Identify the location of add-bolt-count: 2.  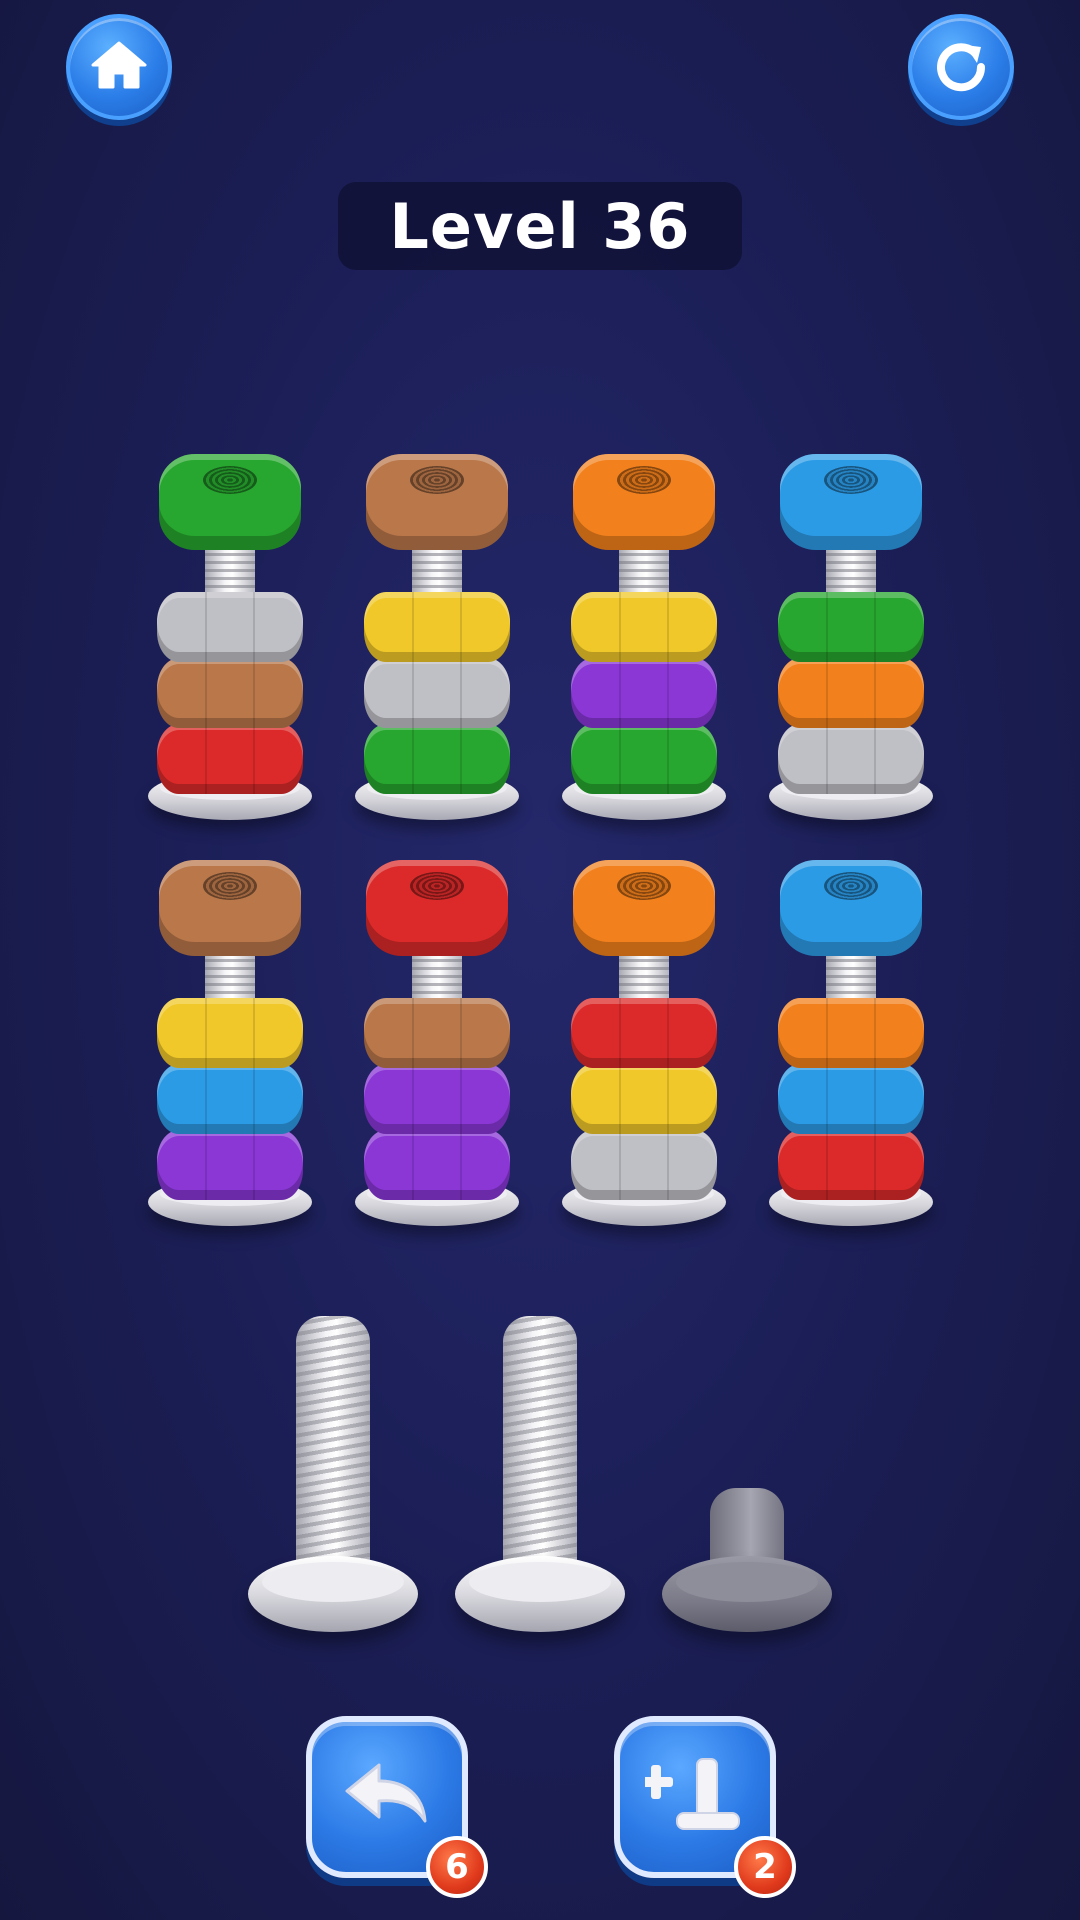
(765, 1867).